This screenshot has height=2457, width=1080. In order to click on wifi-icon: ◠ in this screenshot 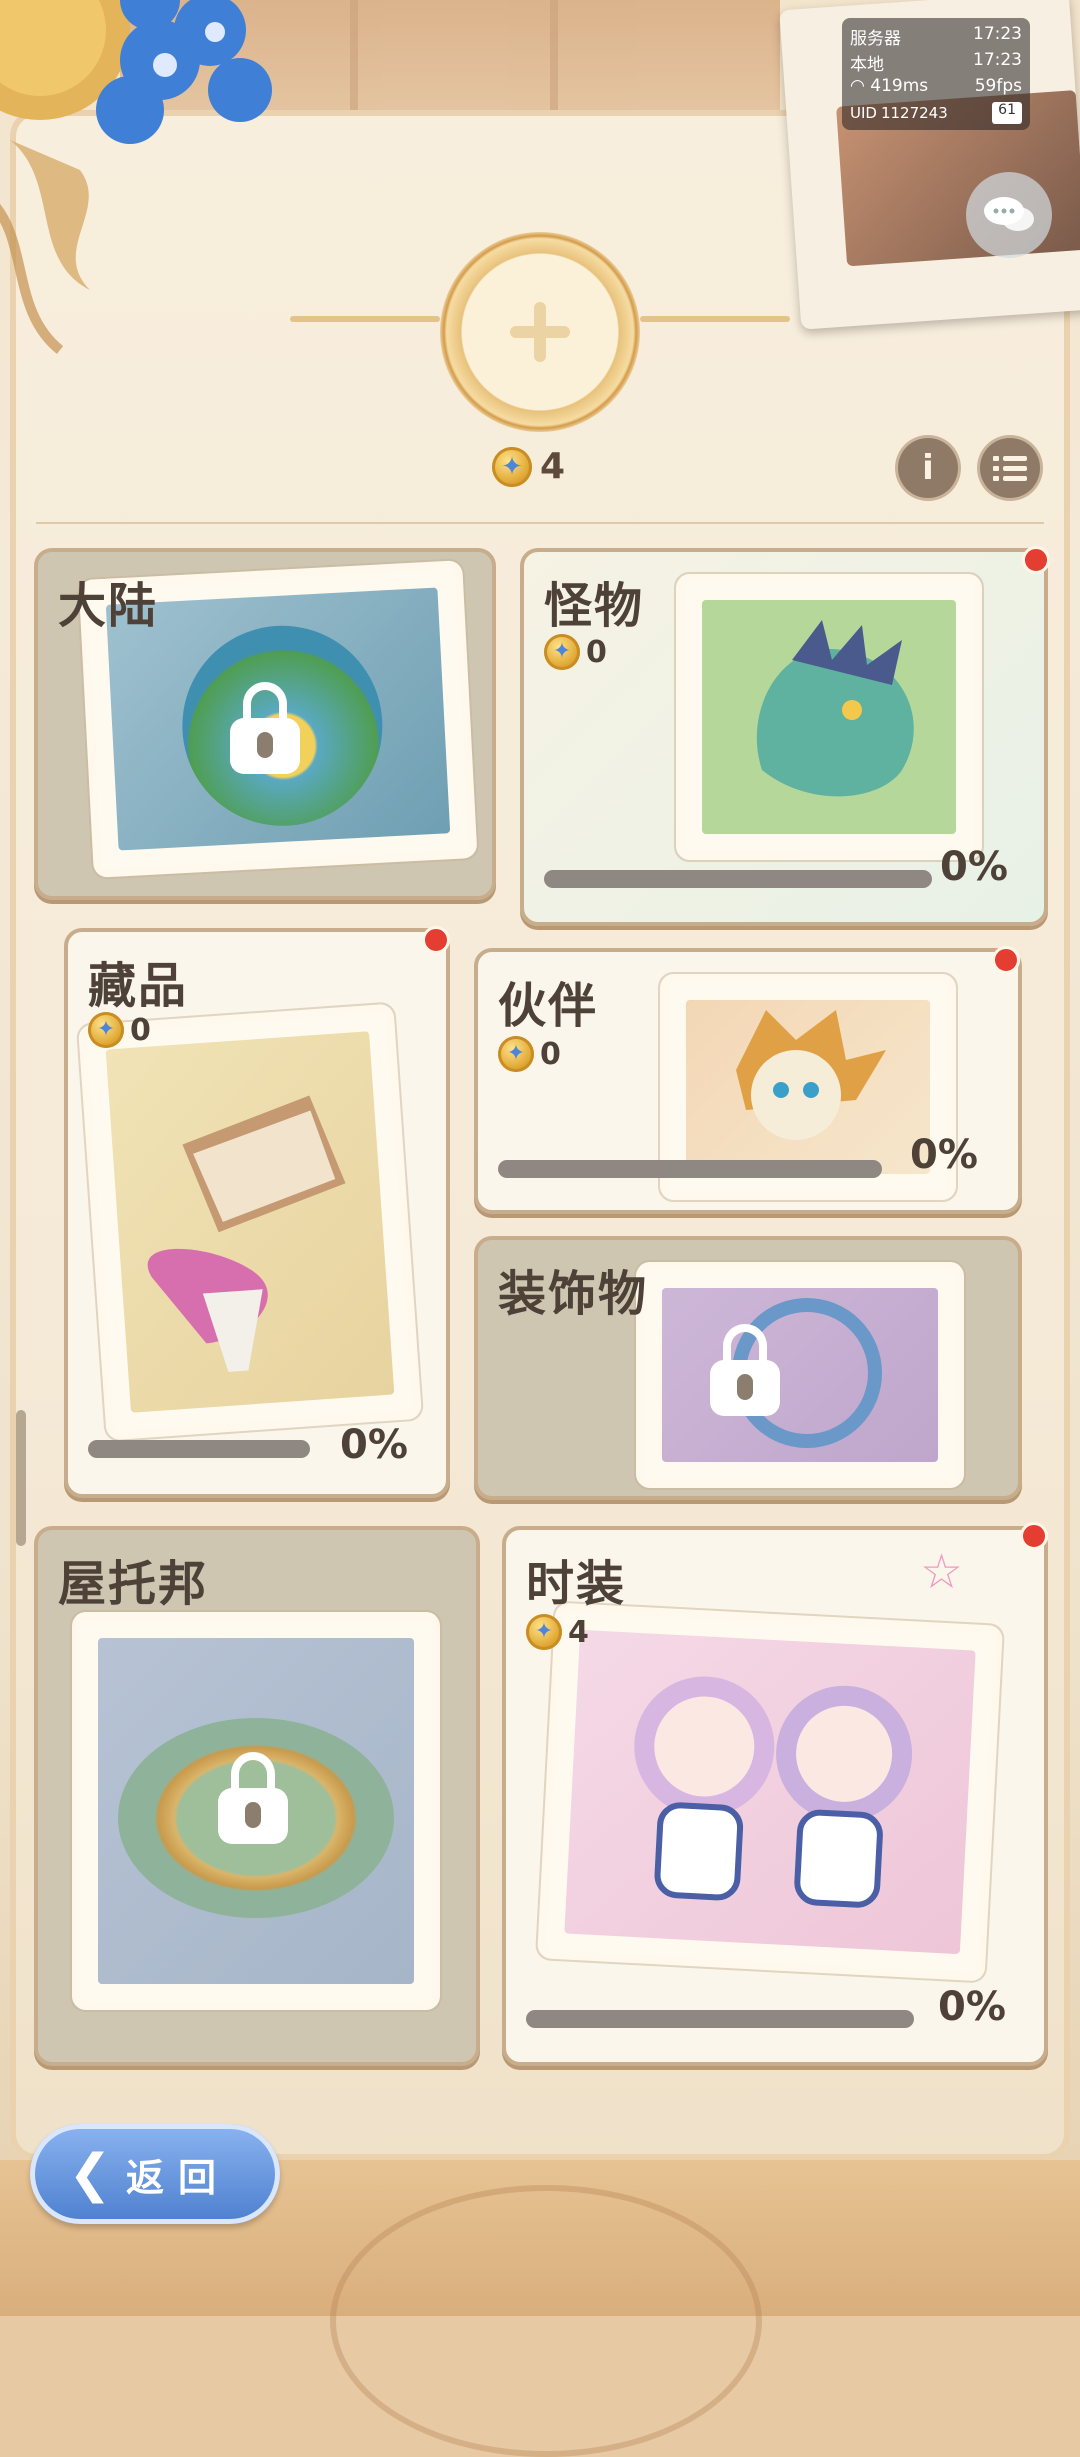, I will do `click(857, 86)`.